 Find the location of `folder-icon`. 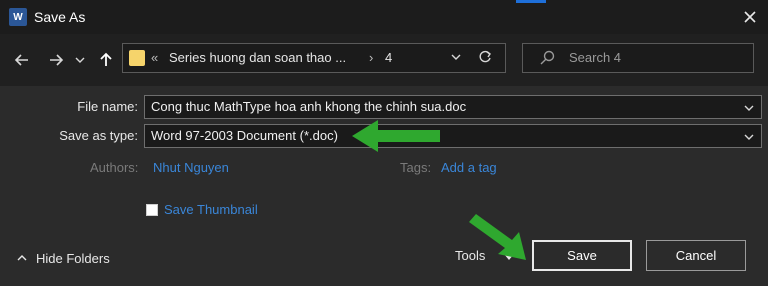

folder-icon is located at coordinates (137, 58).